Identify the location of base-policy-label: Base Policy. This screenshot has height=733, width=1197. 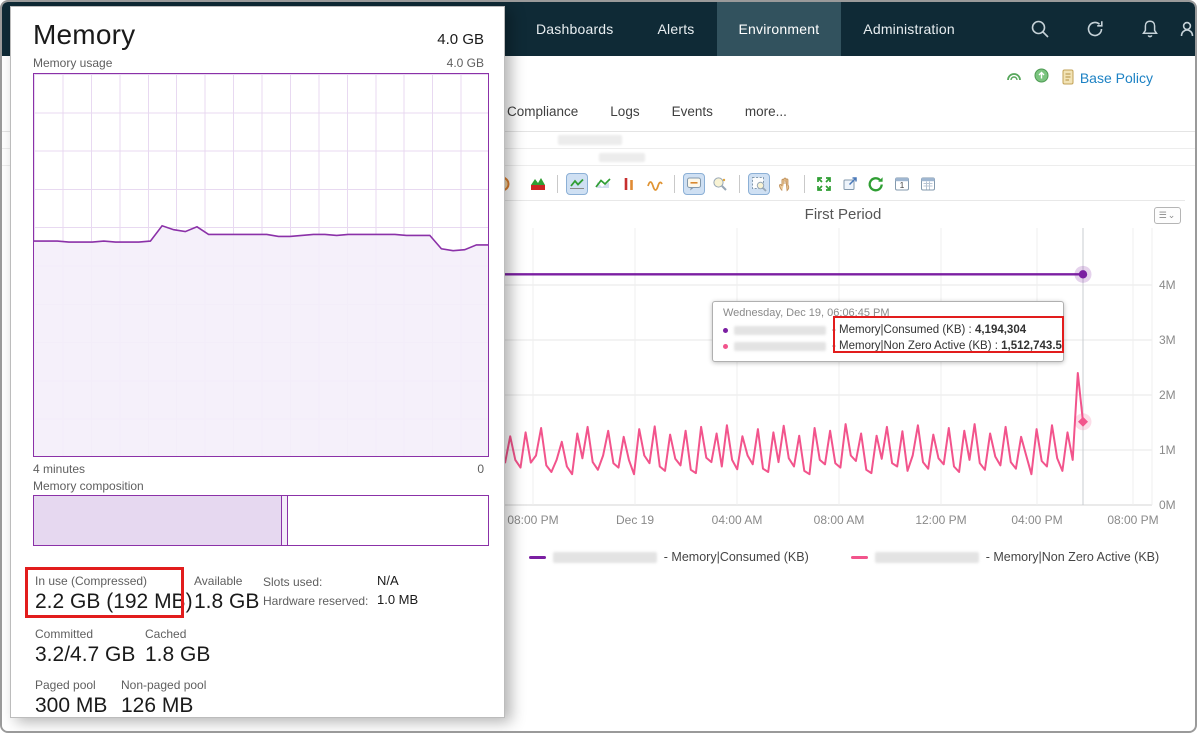
(1116, 78).